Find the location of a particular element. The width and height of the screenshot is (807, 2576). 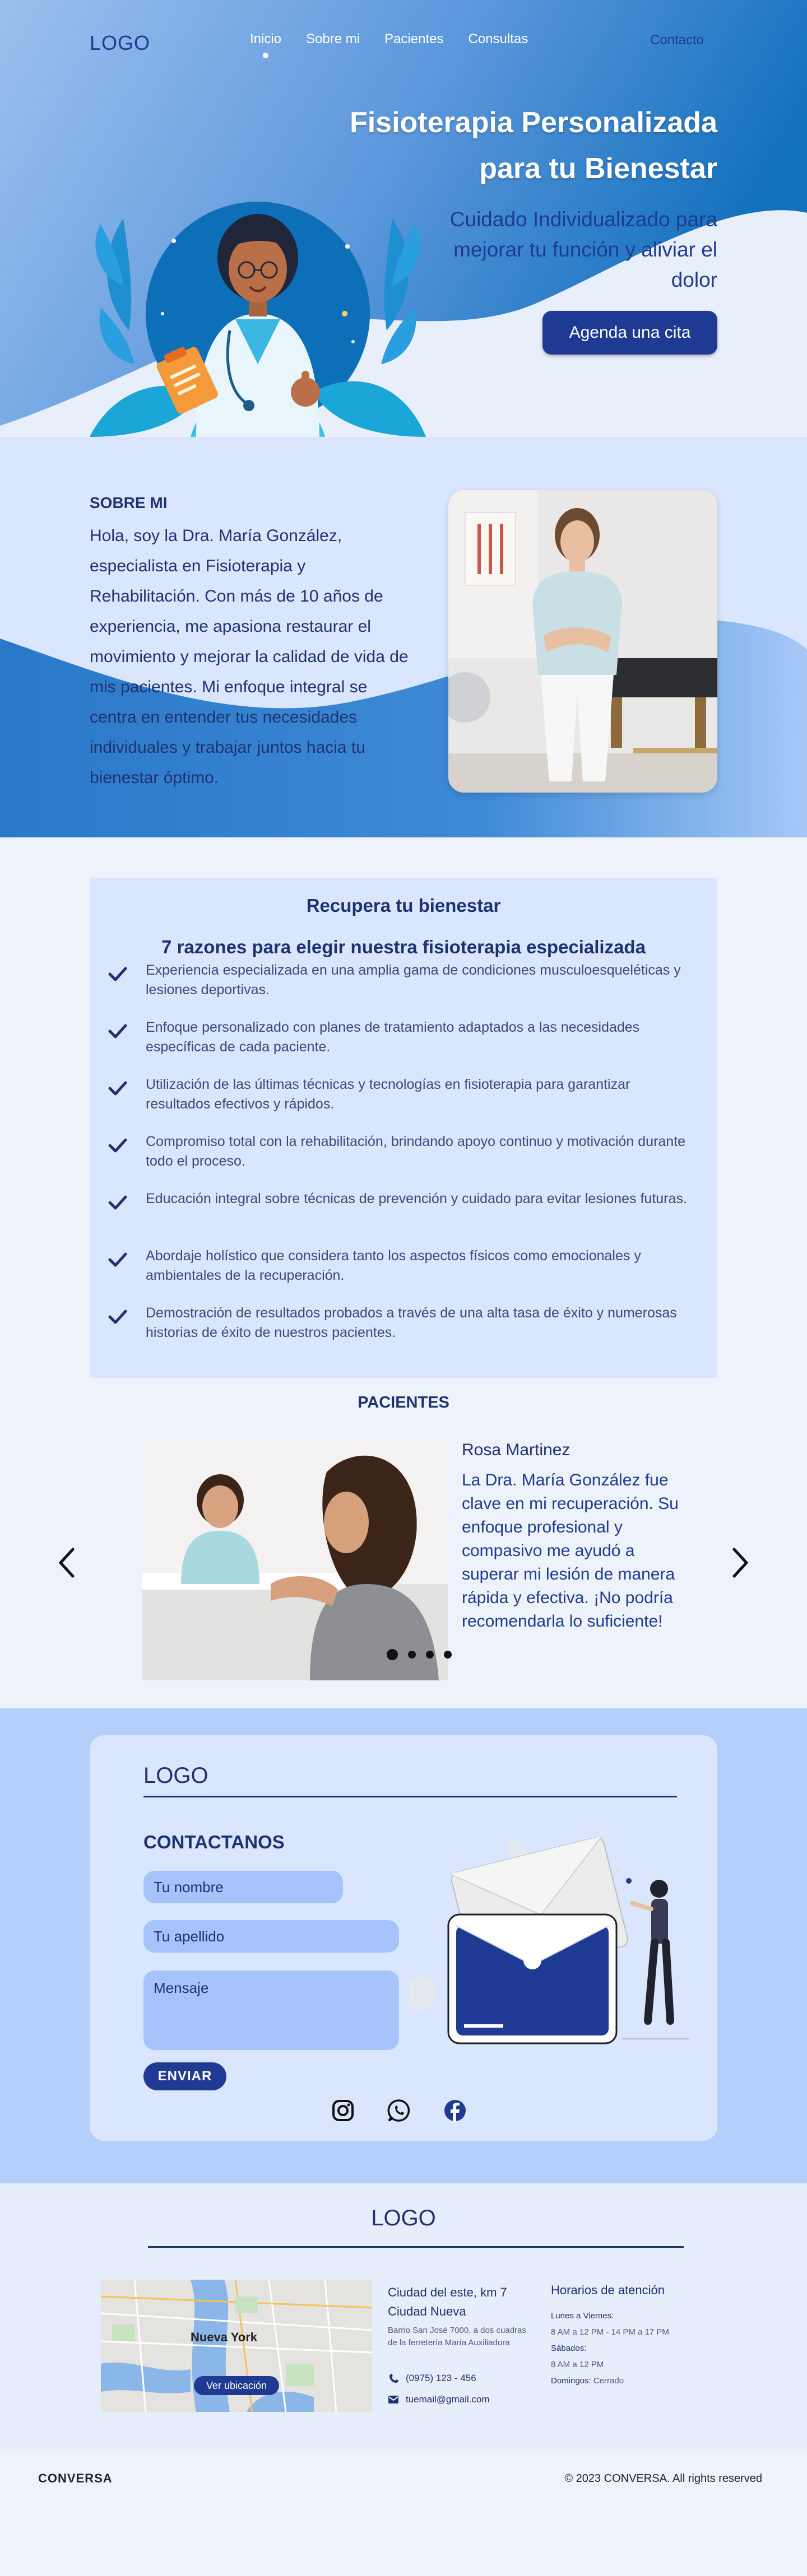

social-links is located at coordinates (399, 2110).